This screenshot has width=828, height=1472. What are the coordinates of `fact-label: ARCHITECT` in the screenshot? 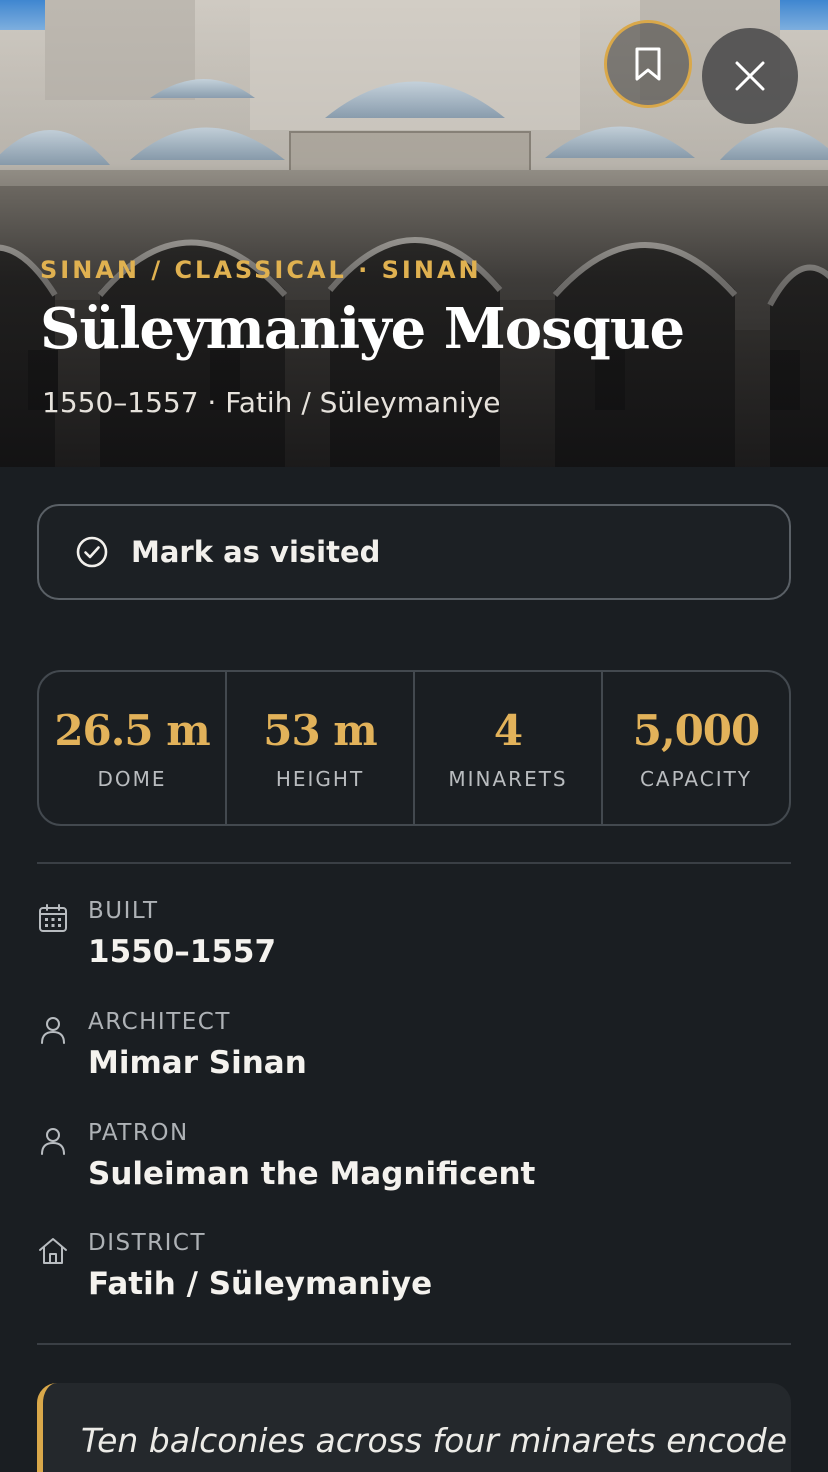 It's located at (159, 1022).